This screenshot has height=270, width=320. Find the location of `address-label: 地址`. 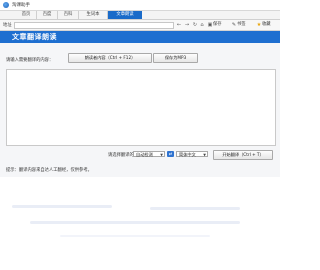

address-label: 地址 is located at coordinates (7, 25).